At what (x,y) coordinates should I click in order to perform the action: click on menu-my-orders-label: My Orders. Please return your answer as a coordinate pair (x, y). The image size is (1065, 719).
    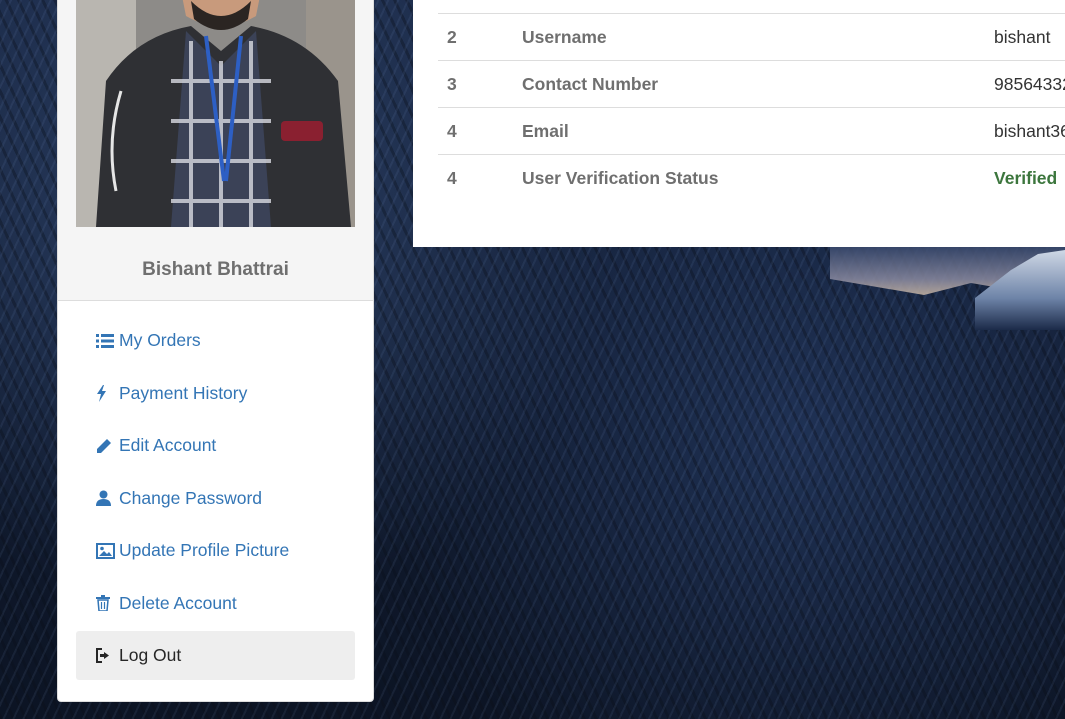
    Looking at the image, I should click on (160, 340).